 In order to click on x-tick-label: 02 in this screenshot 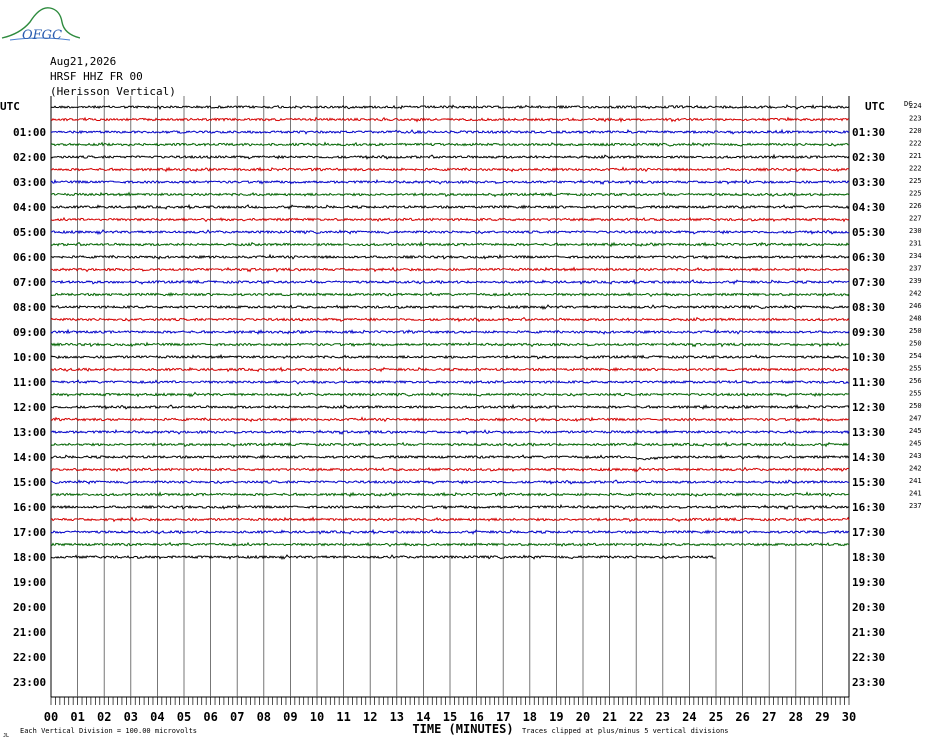, I will do `click(104, 717)`.